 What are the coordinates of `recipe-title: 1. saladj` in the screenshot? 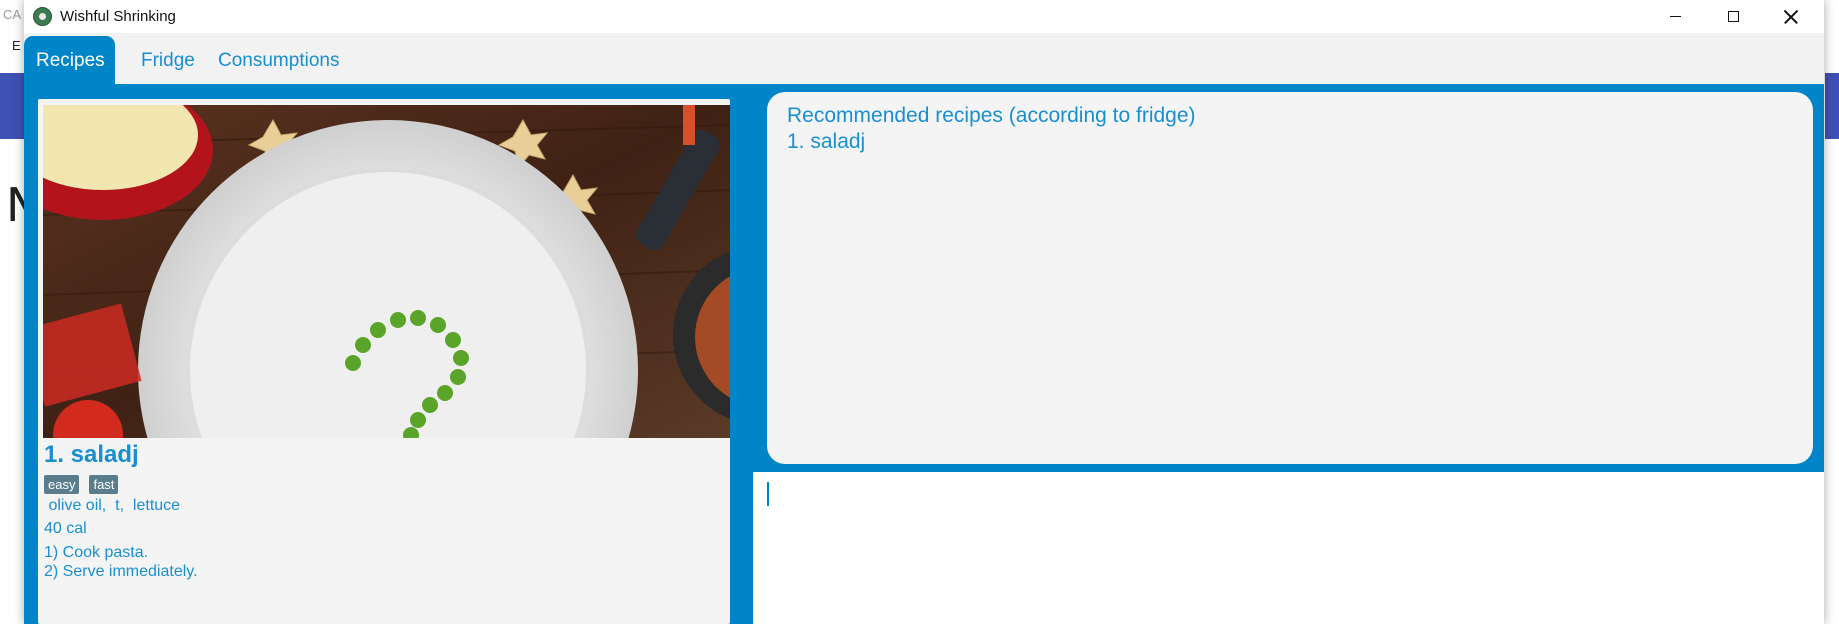 It's located at (91, 454).